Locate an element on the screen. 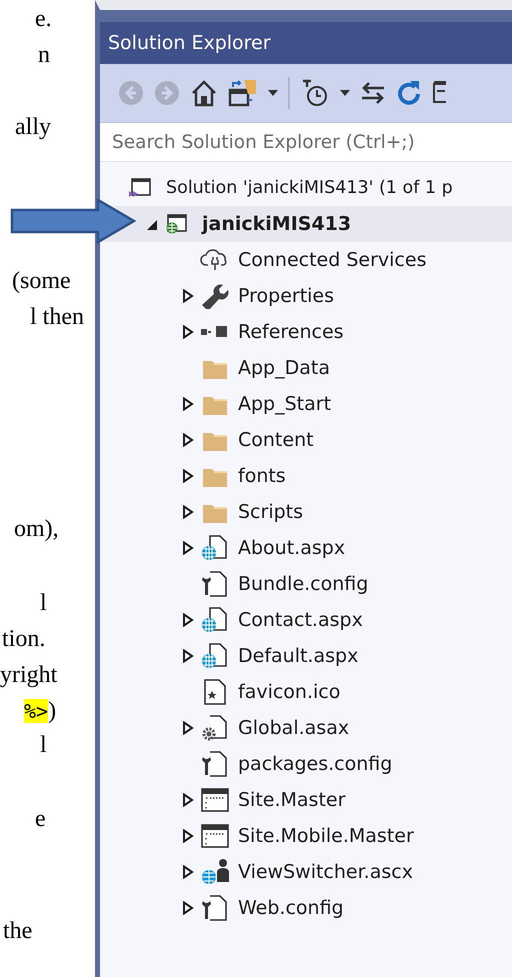 This screenshot has height=977, width=512. tree-item: Site.Mobile.Master is located at coordinates (306, 836).